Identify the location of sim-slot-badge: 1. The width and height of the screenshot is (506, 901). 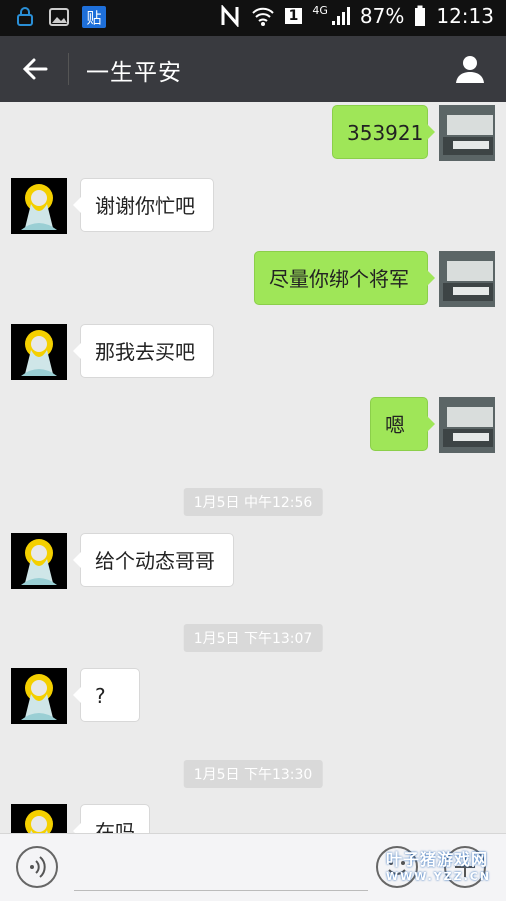
(293, 16).